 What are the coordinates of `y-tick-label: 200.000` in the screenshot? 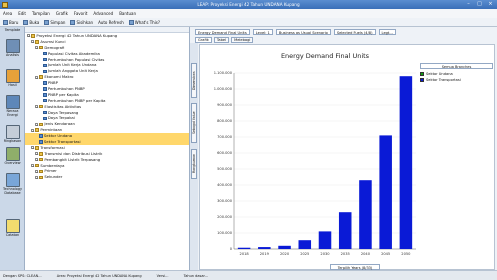 It's located at (225, 217).